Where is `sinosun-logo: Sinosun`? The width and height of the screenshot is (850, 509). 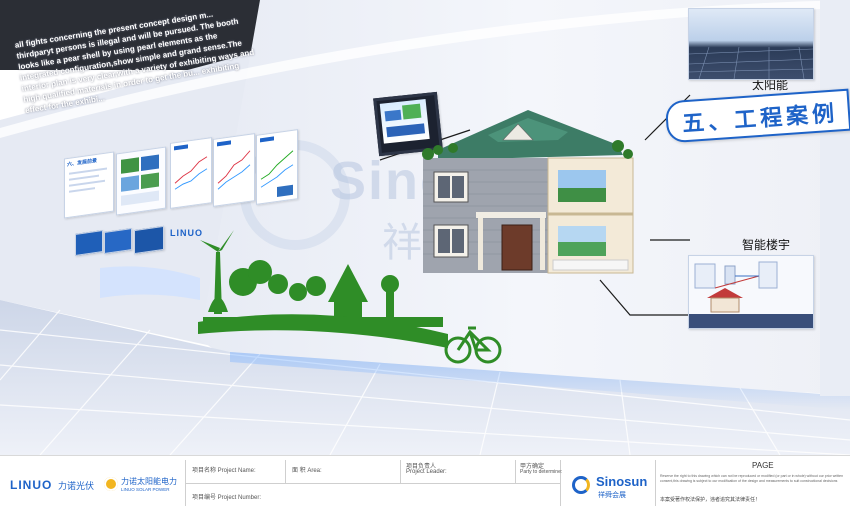 sinosun-logo: Sinosun is located at coordinates (622, 481).